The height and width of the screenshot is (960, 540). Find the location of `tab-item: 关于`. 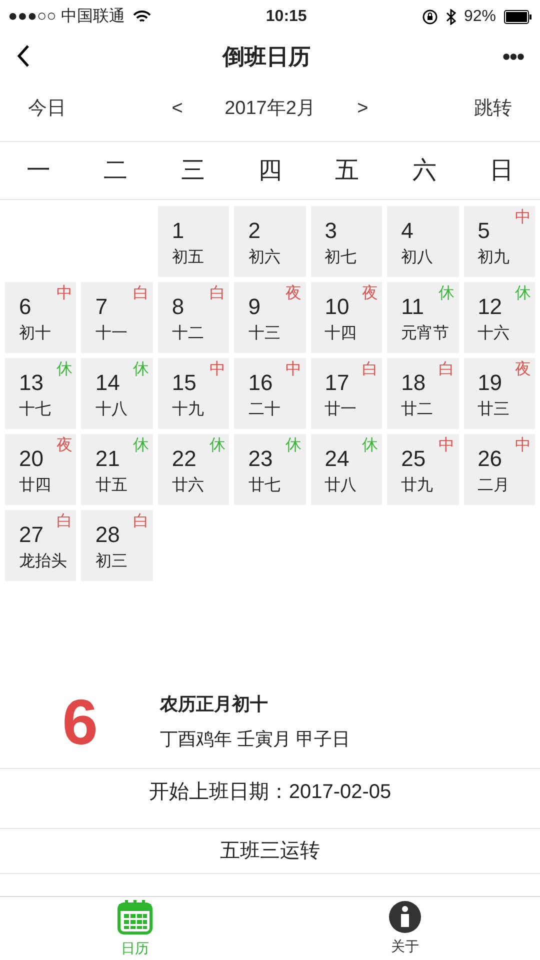

tab-item: 关于 is located at coordinates (405, 928).